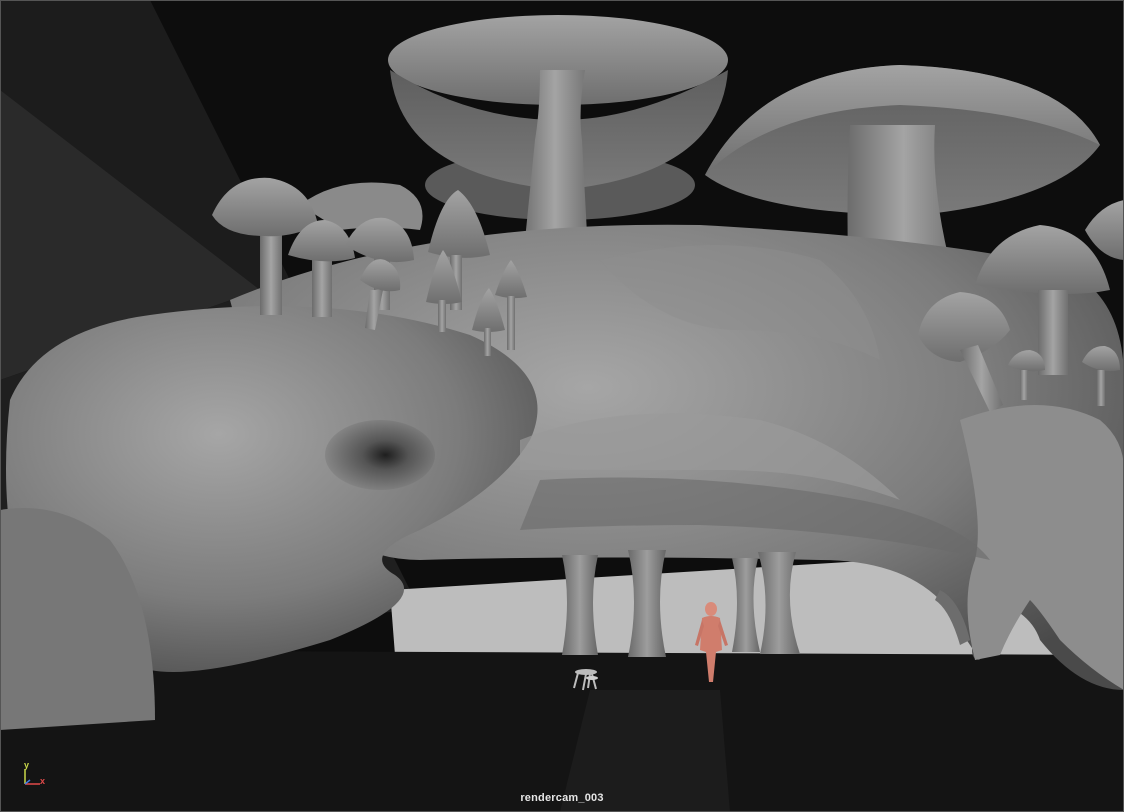  Describe the element at coordinates (32, 777) in the screenshot. I see `axis-lines-icon` at that location.